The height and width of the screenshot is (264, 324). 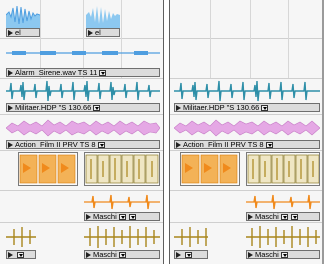 I want to click on lane-top-clips: el el, so click(x=81, y=19).